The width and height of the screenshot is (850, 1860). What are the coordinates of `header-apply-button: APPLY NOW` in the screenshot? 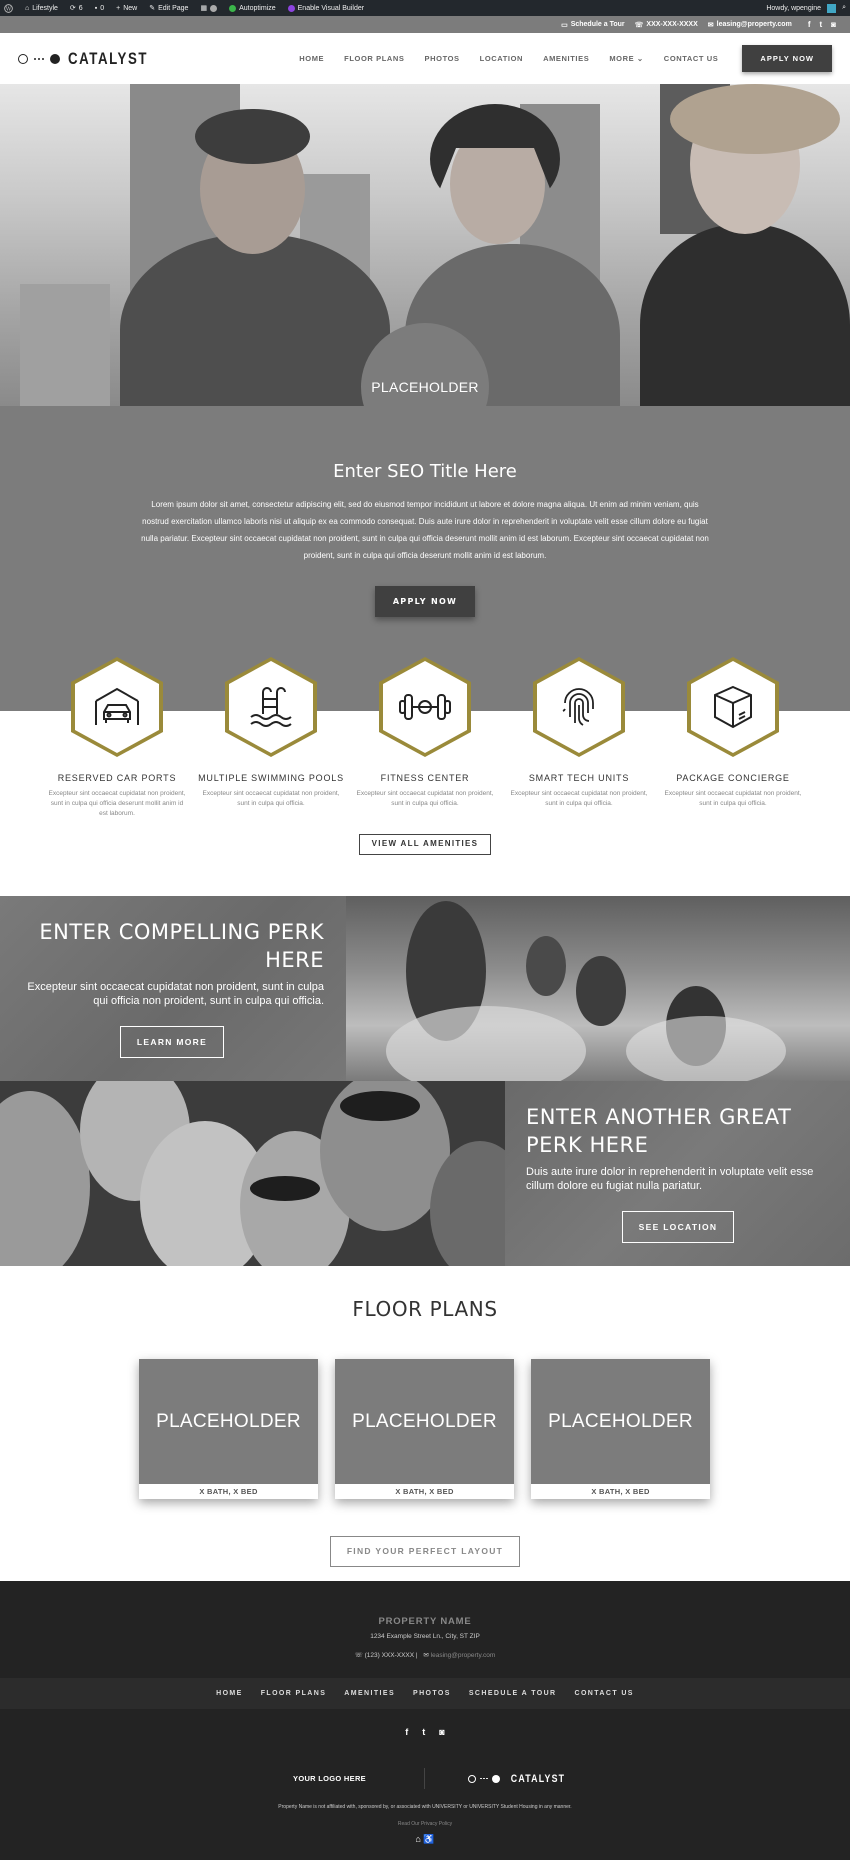 It's located at (787, 58).